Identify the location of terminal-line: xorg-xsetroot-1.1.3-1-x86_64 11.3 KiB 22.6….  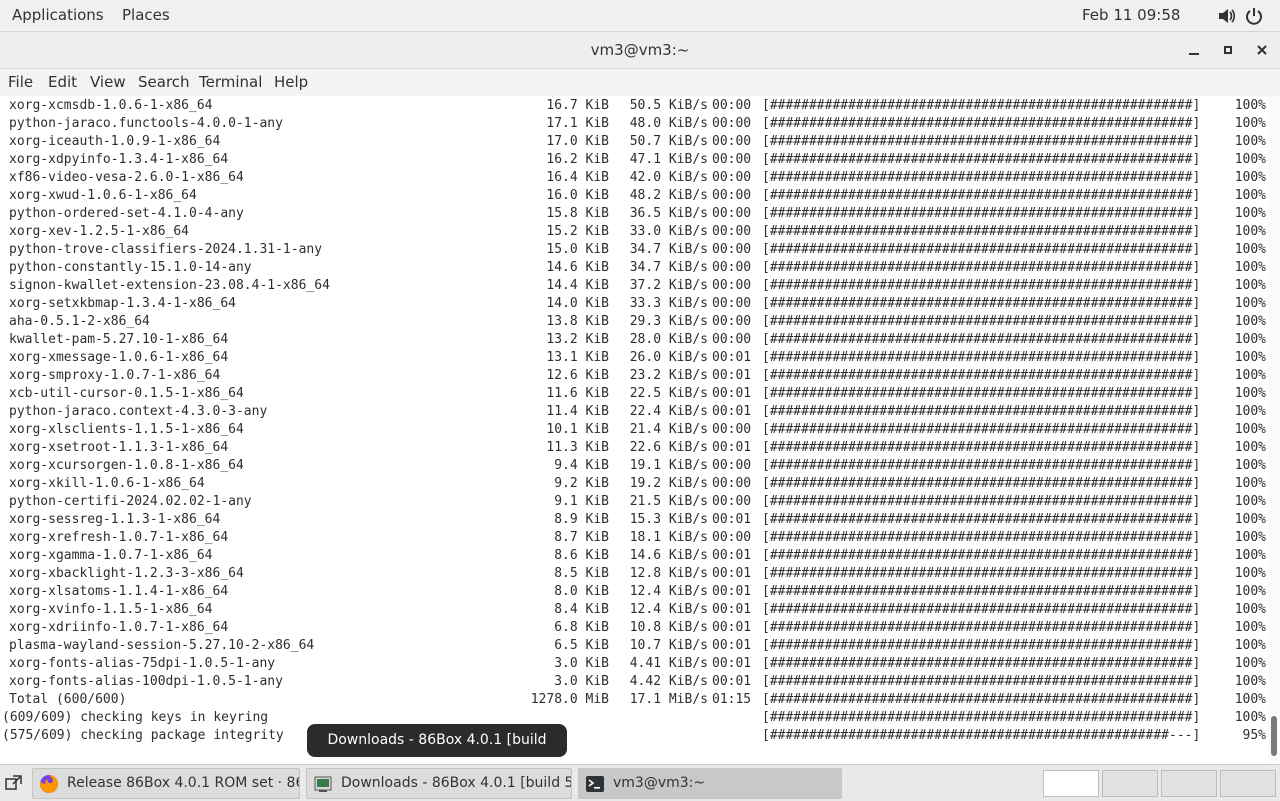
(634, 448).